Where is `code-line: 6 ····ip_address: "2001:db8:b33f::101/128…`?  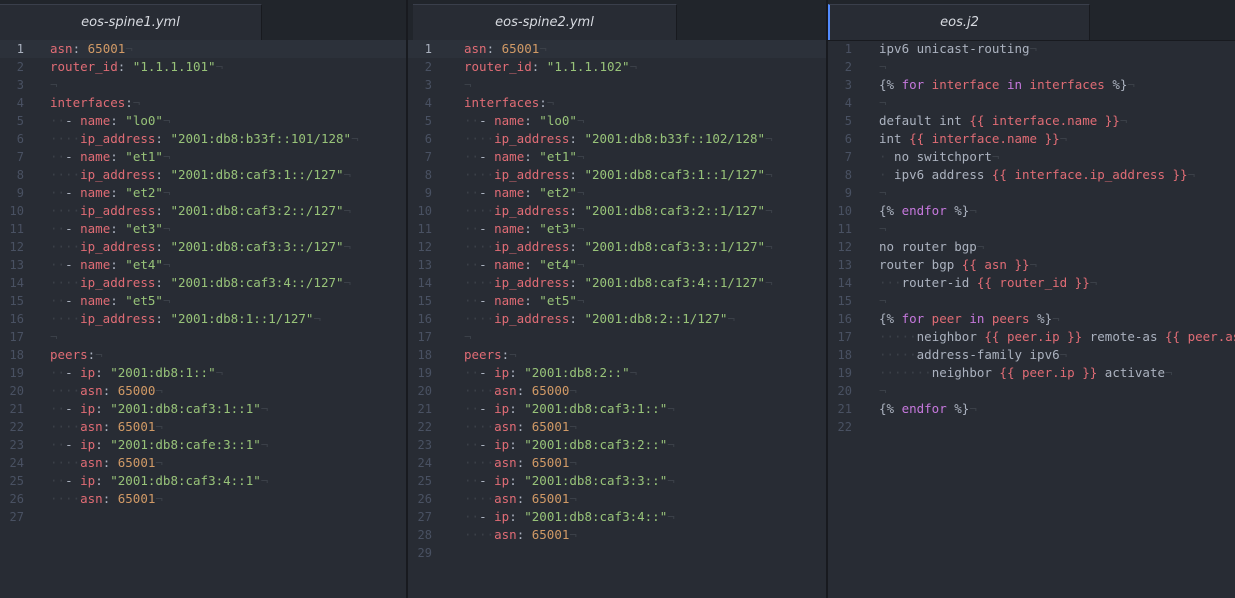 code-line: 6 ····ip_address: "2001:db8:b33f::101/128… is located at coordinates (203, 139).